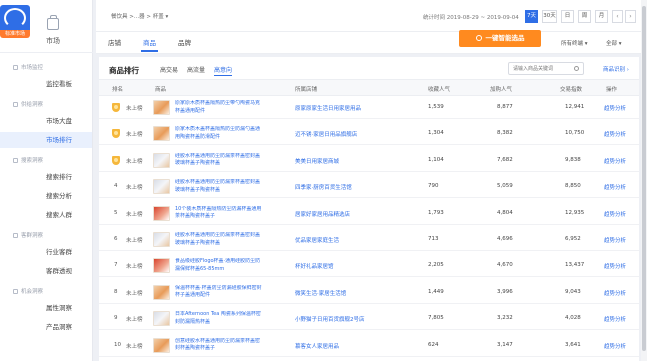  I want to click on sidebar-item-search-analysis: 搜索分析, so click(46, 196).